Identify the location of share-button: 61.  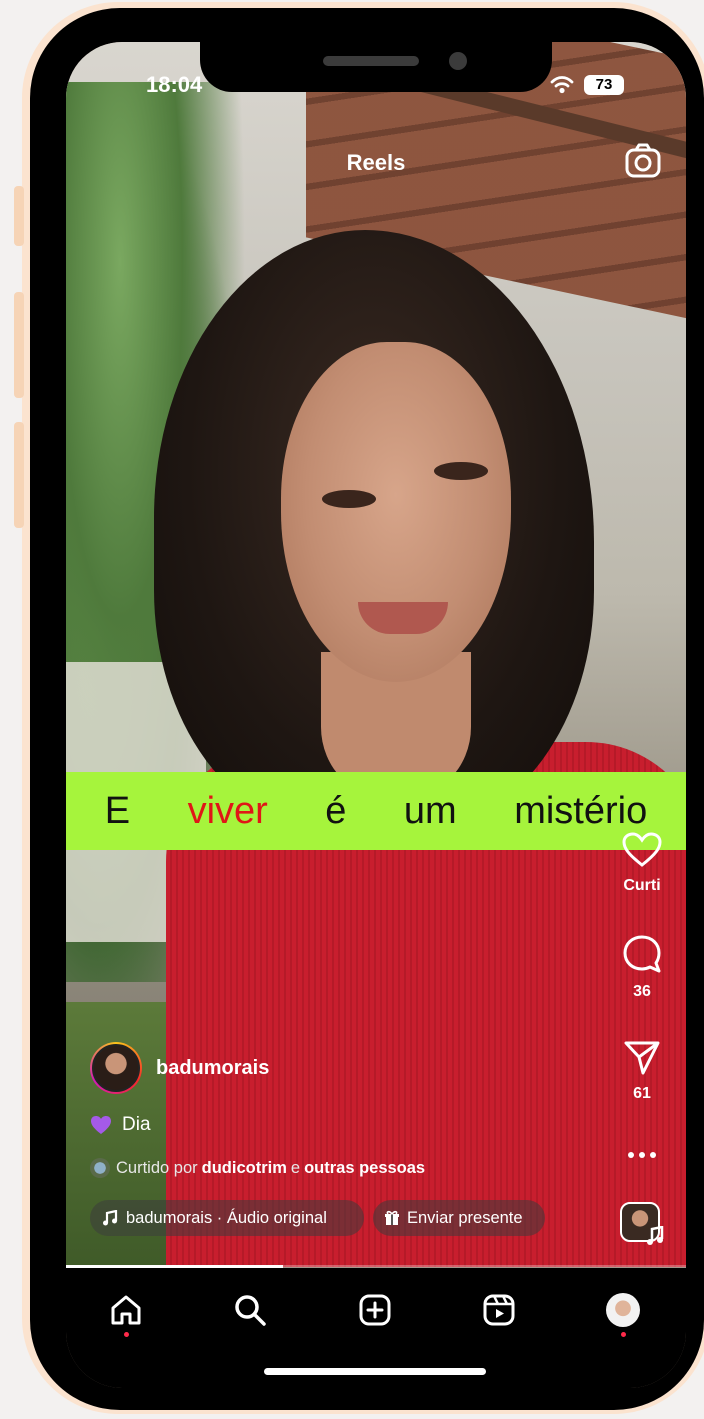
(642, 1071).